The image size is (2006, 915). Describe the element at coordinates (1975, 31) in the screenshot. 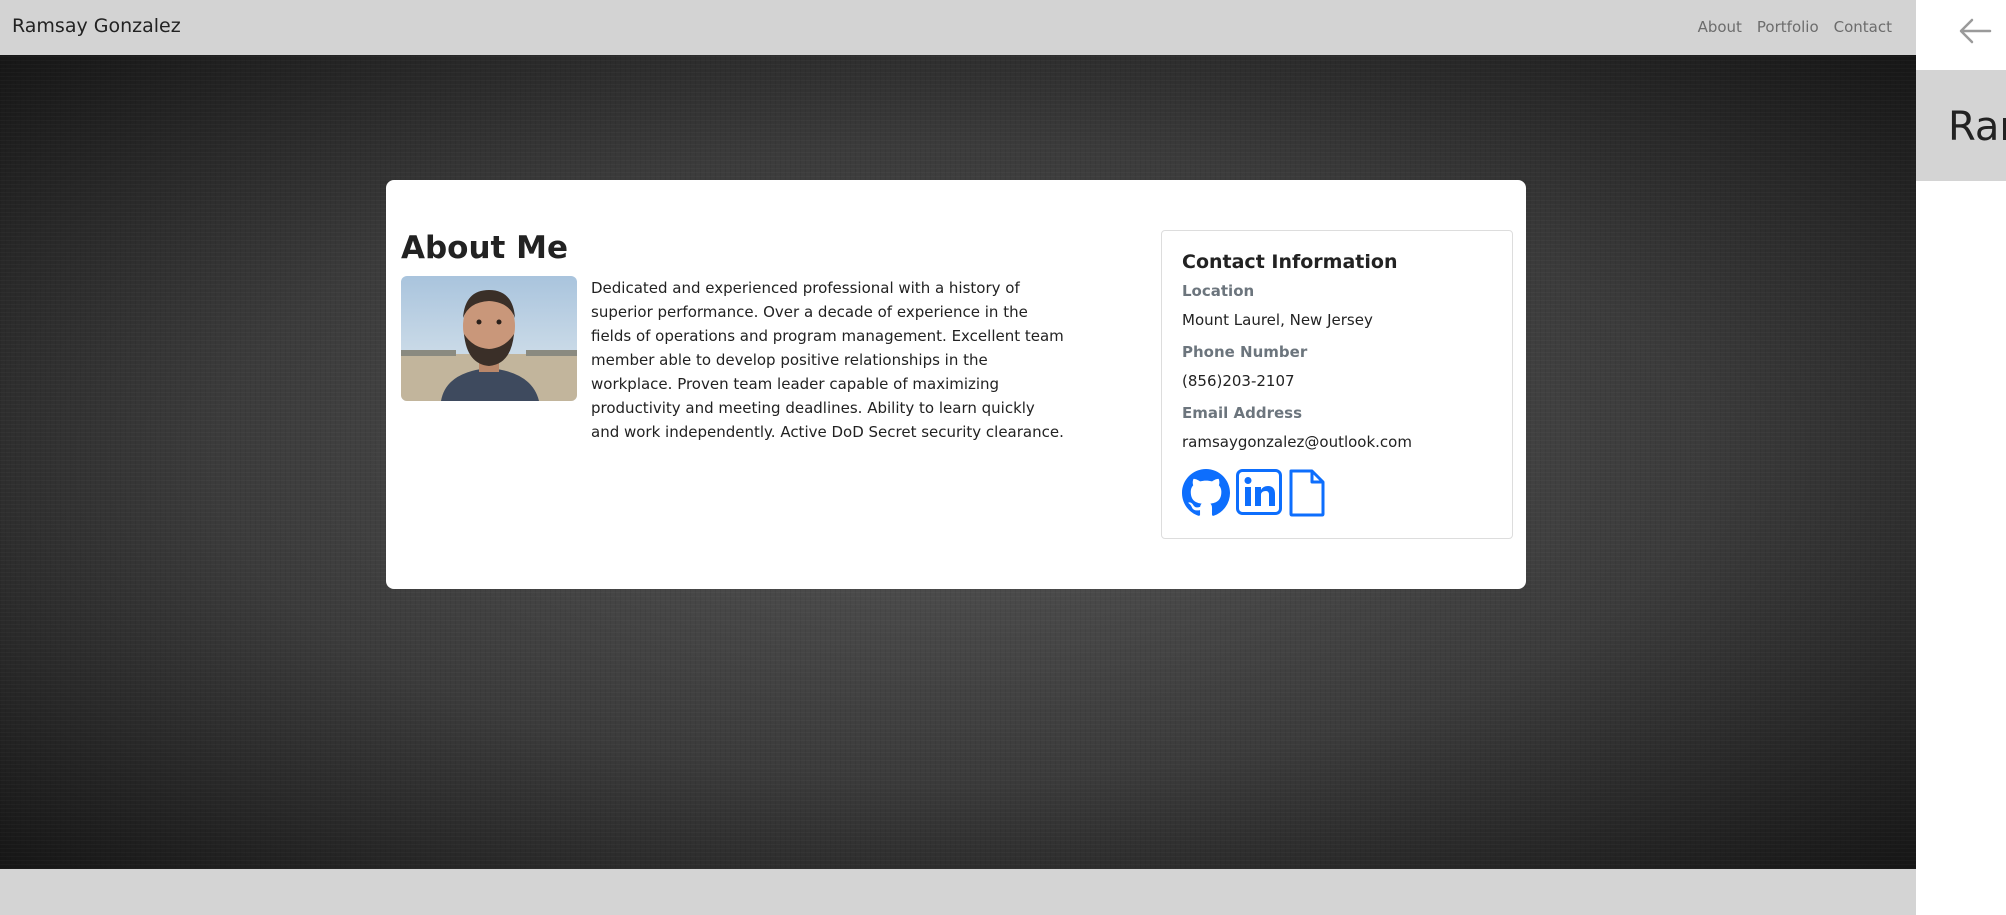

I see `arrow-left-icon` at that location.